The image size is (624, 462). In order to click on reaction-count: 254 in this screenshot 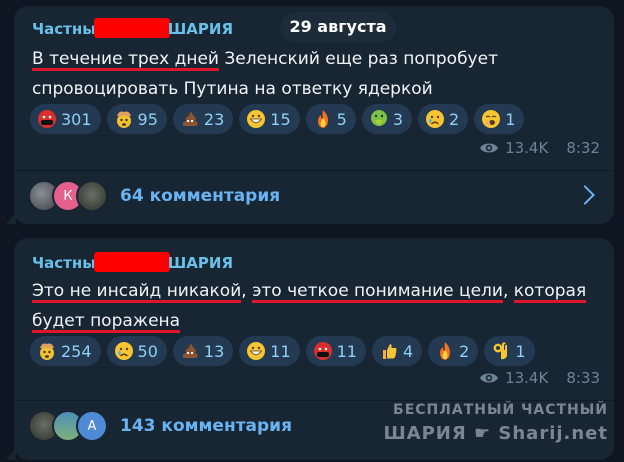, I will do `click(76, 351)`.